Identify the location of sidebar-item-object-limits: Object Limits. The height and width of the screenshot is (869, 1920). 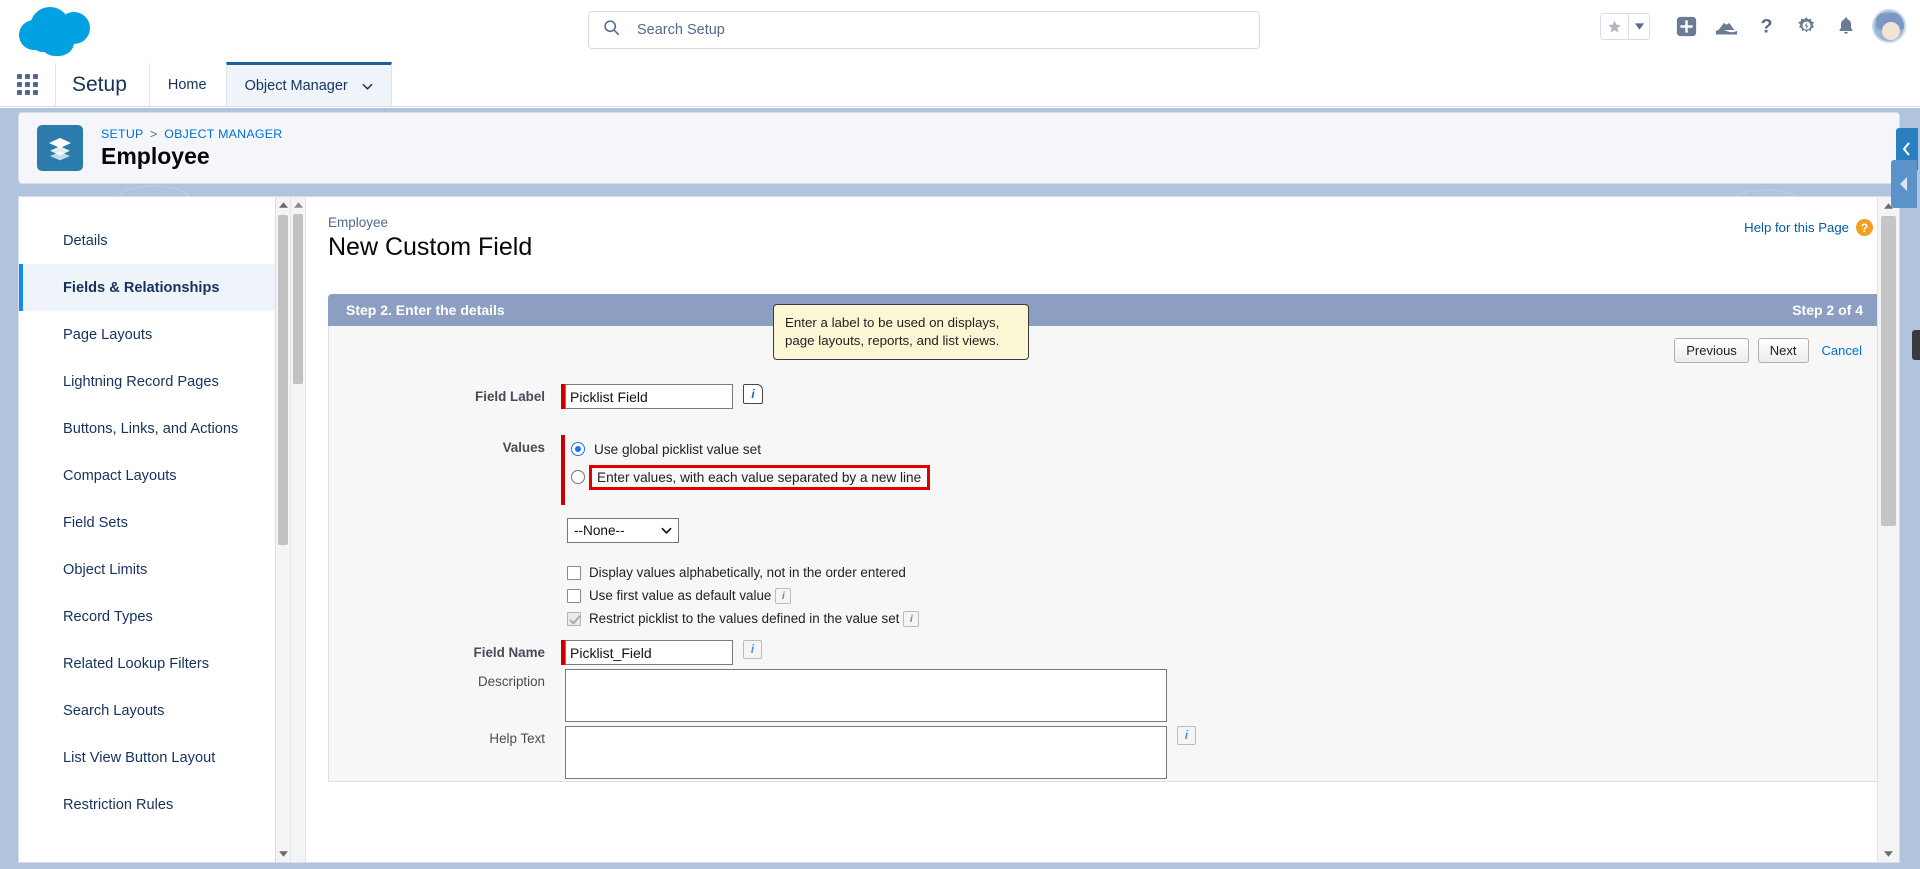
(154, 569).